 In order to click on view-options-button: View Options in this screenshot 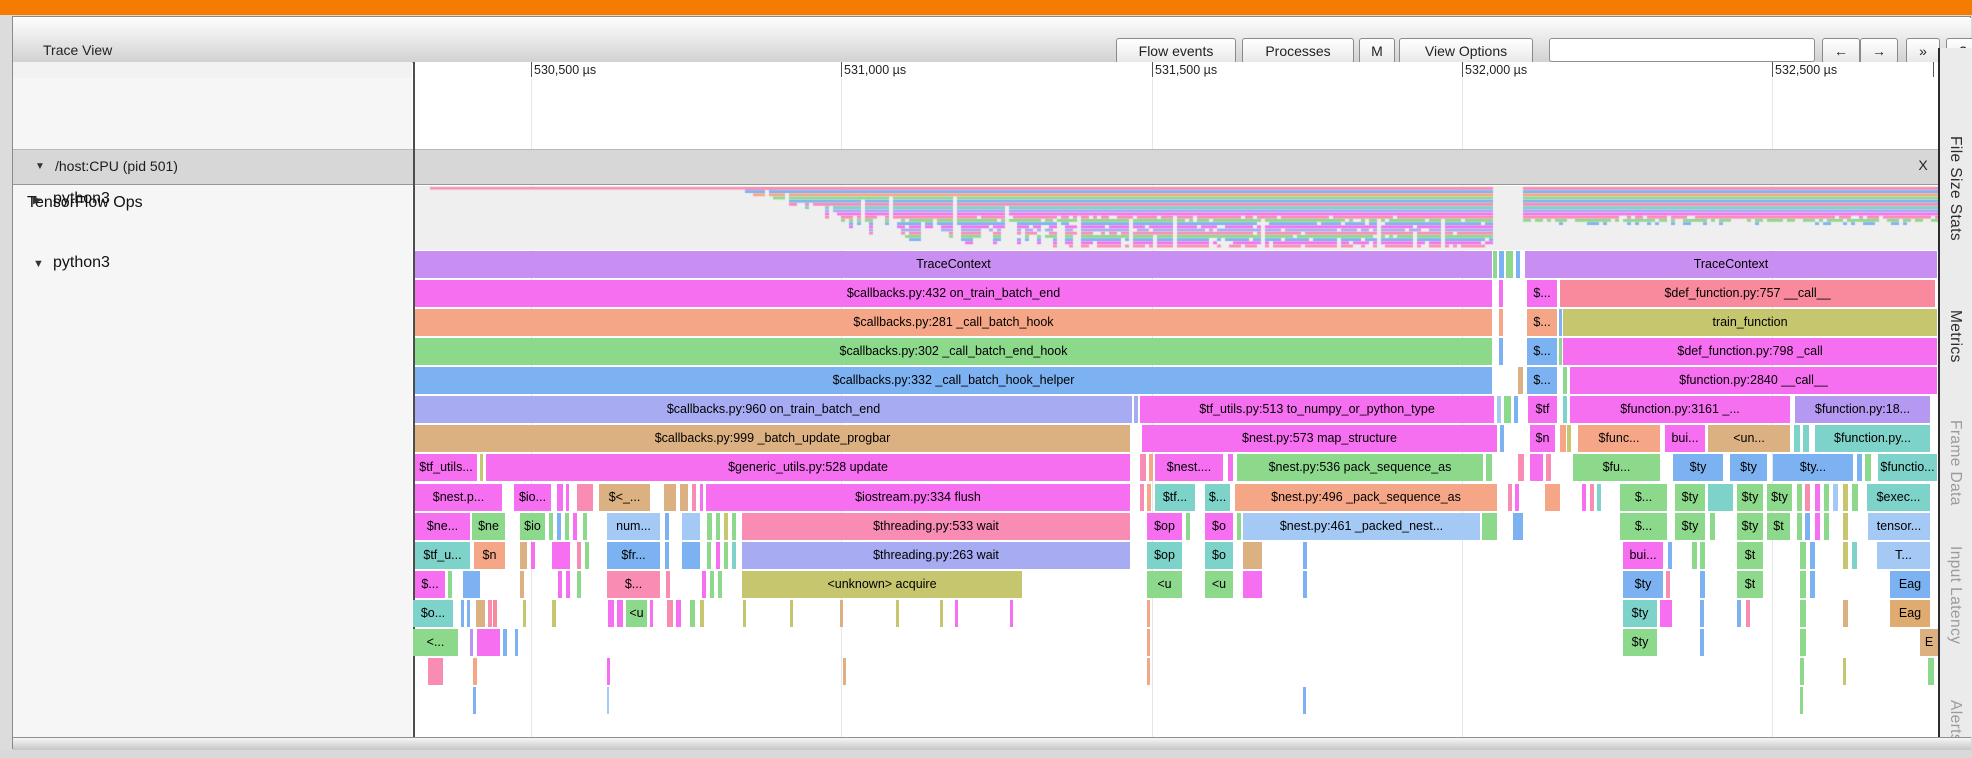, I will do `click(1466, 51)`.